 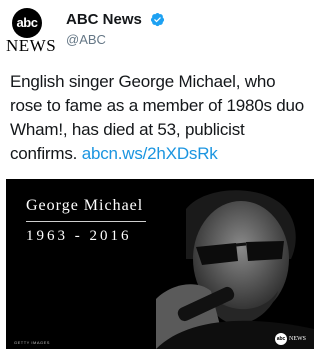 I want to click on caption-name: George Michael, so click(x=85, y=205).